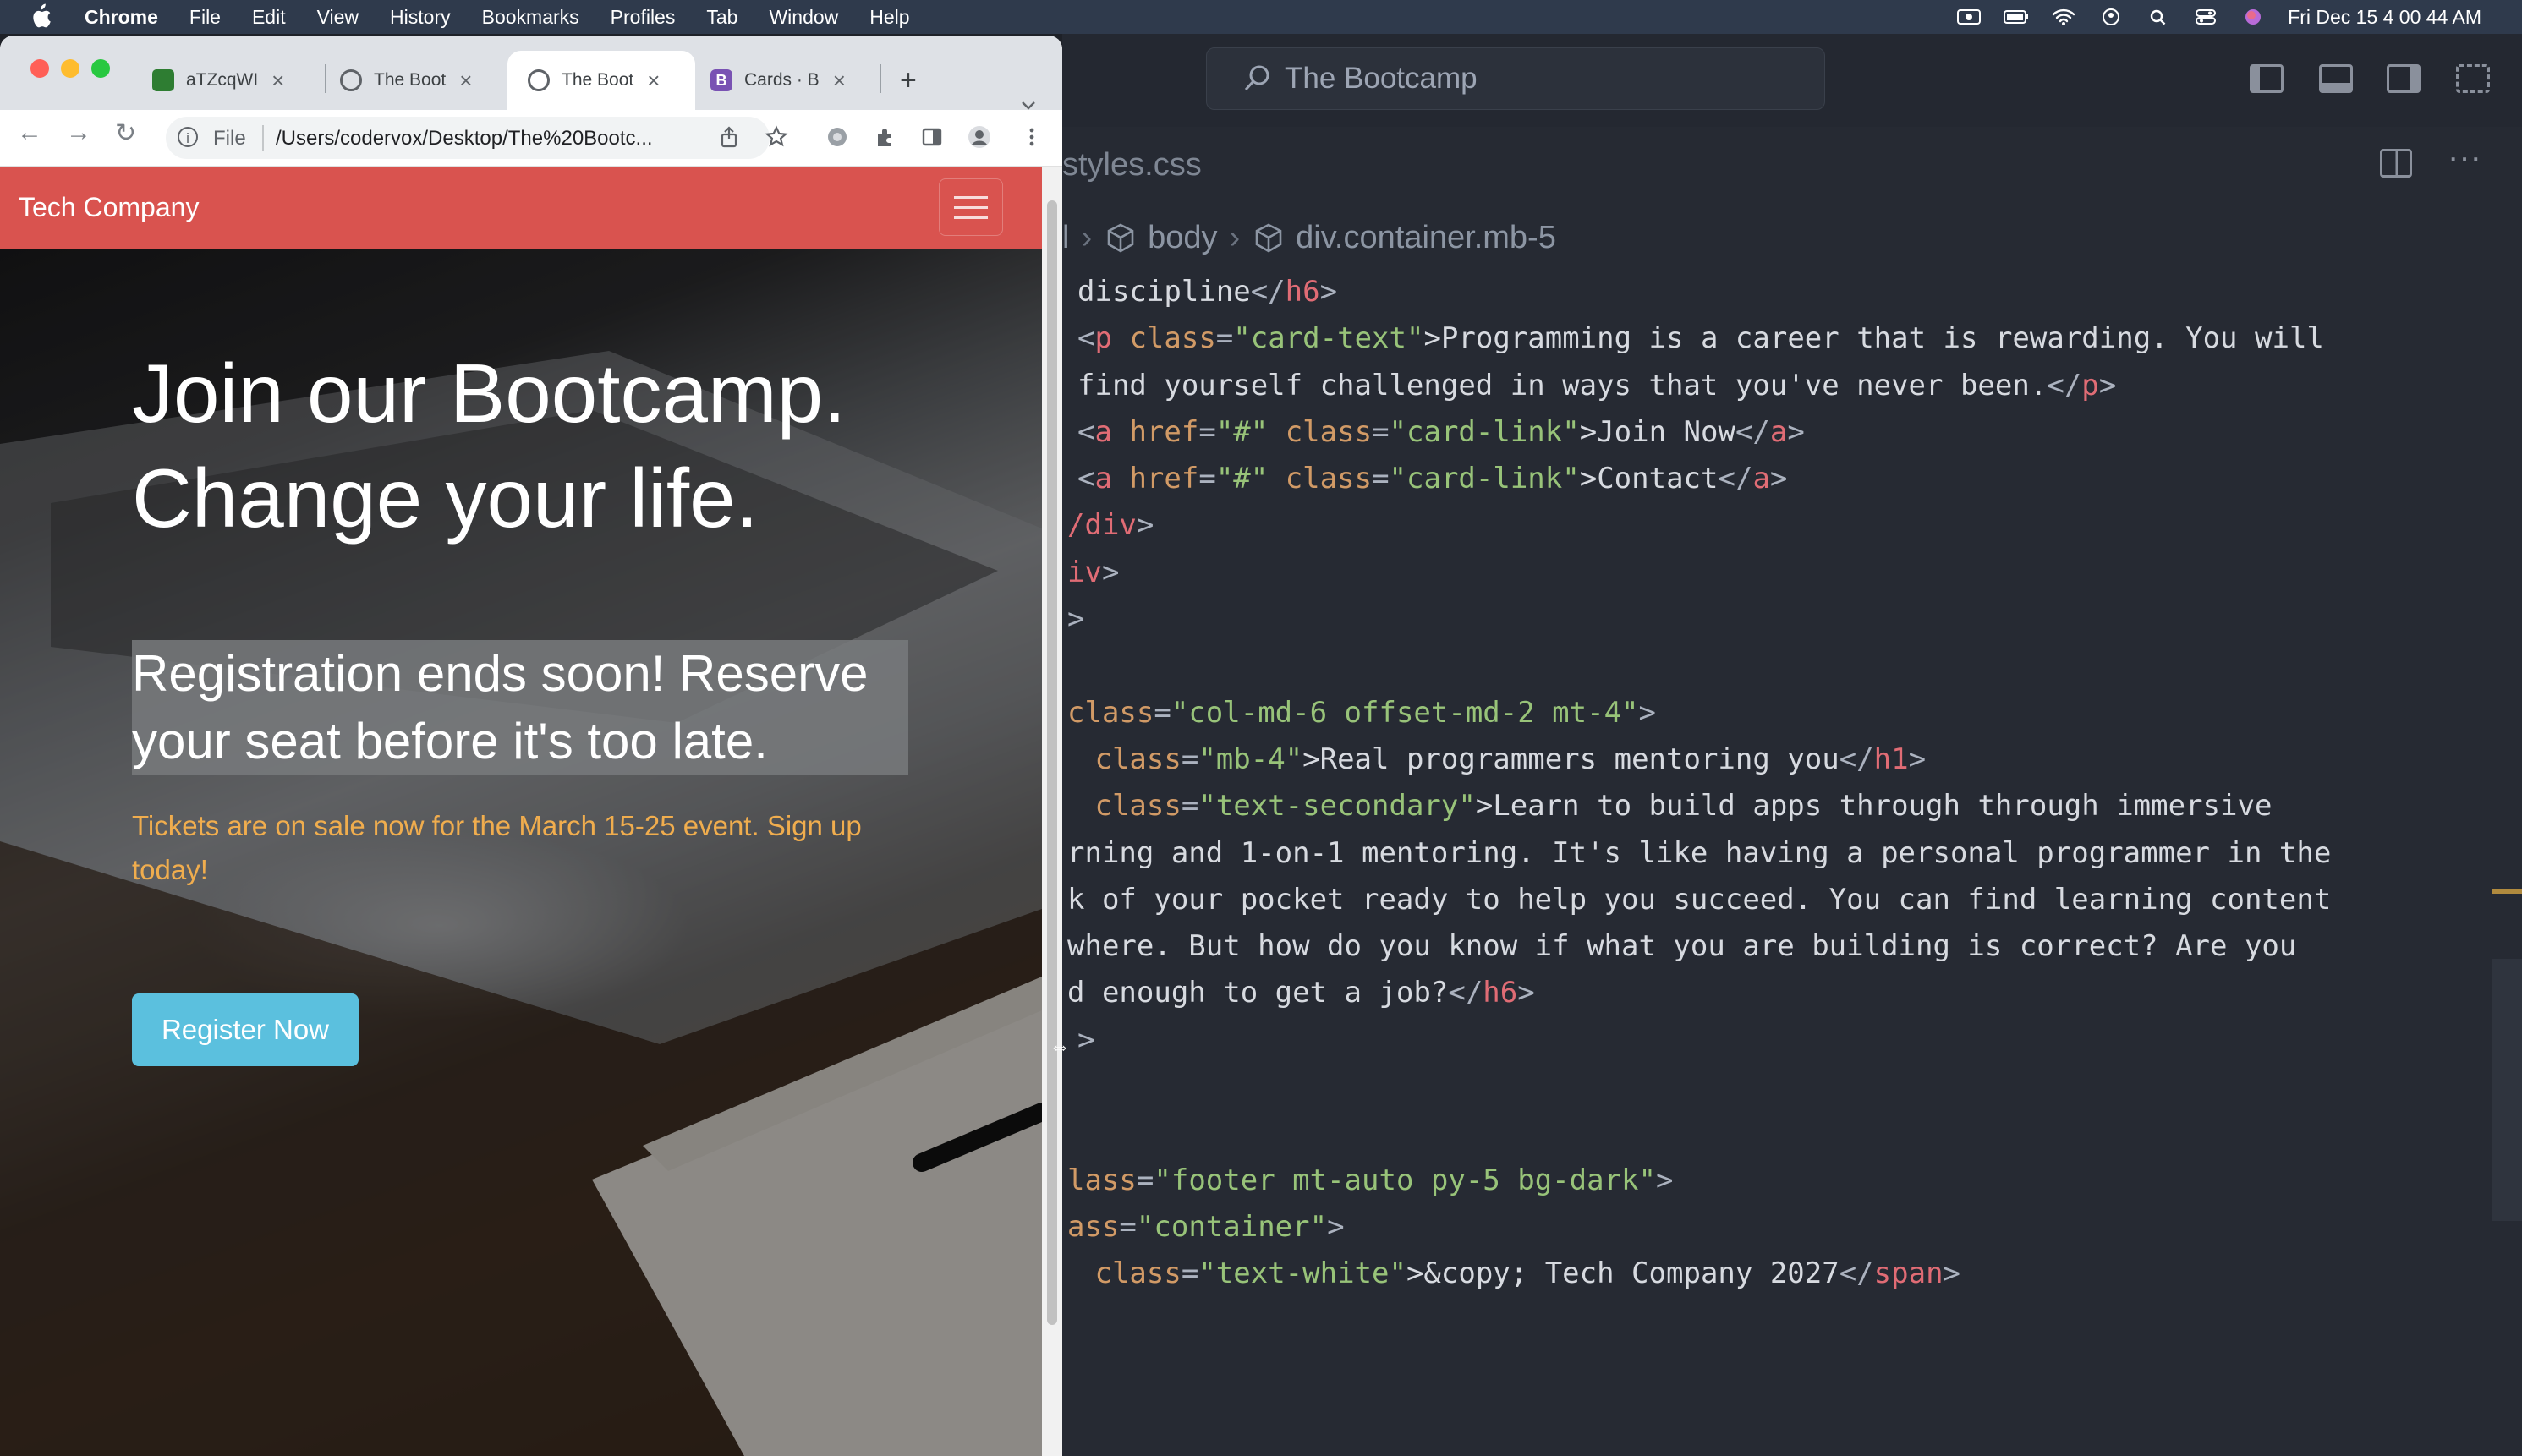  I want to click on breadcrumb-item: div.container.mb-5, so click(1426, 238).